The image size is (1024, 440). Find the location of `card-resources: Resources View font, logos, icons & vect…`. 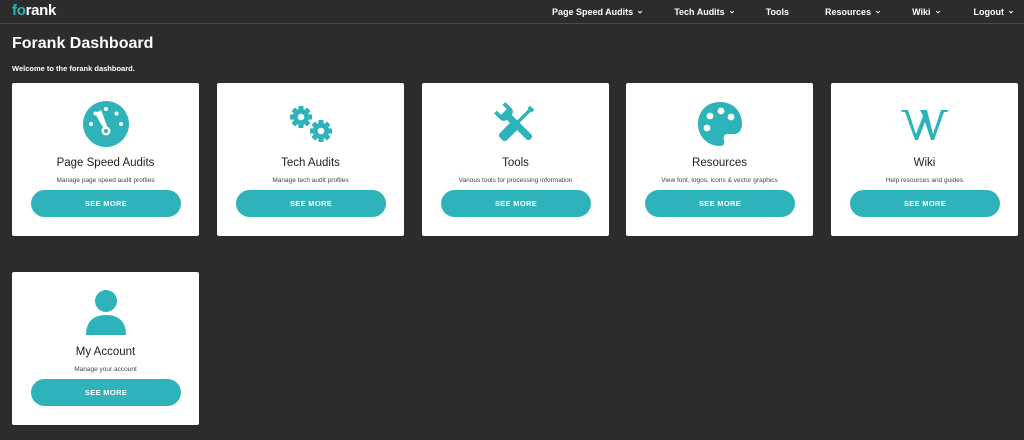

card-resources: Resources View font, logos, icons & vect… is located at coordinates (719, 159).